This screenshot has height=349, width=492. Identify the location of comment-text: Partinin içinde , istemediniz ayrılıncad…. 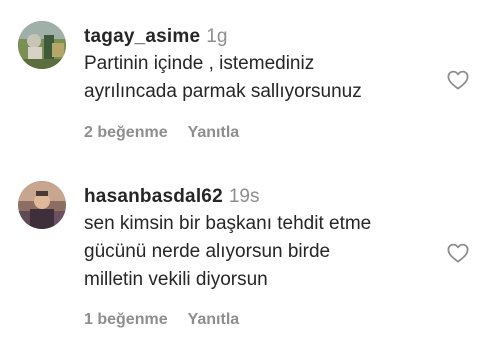
(259, 78).